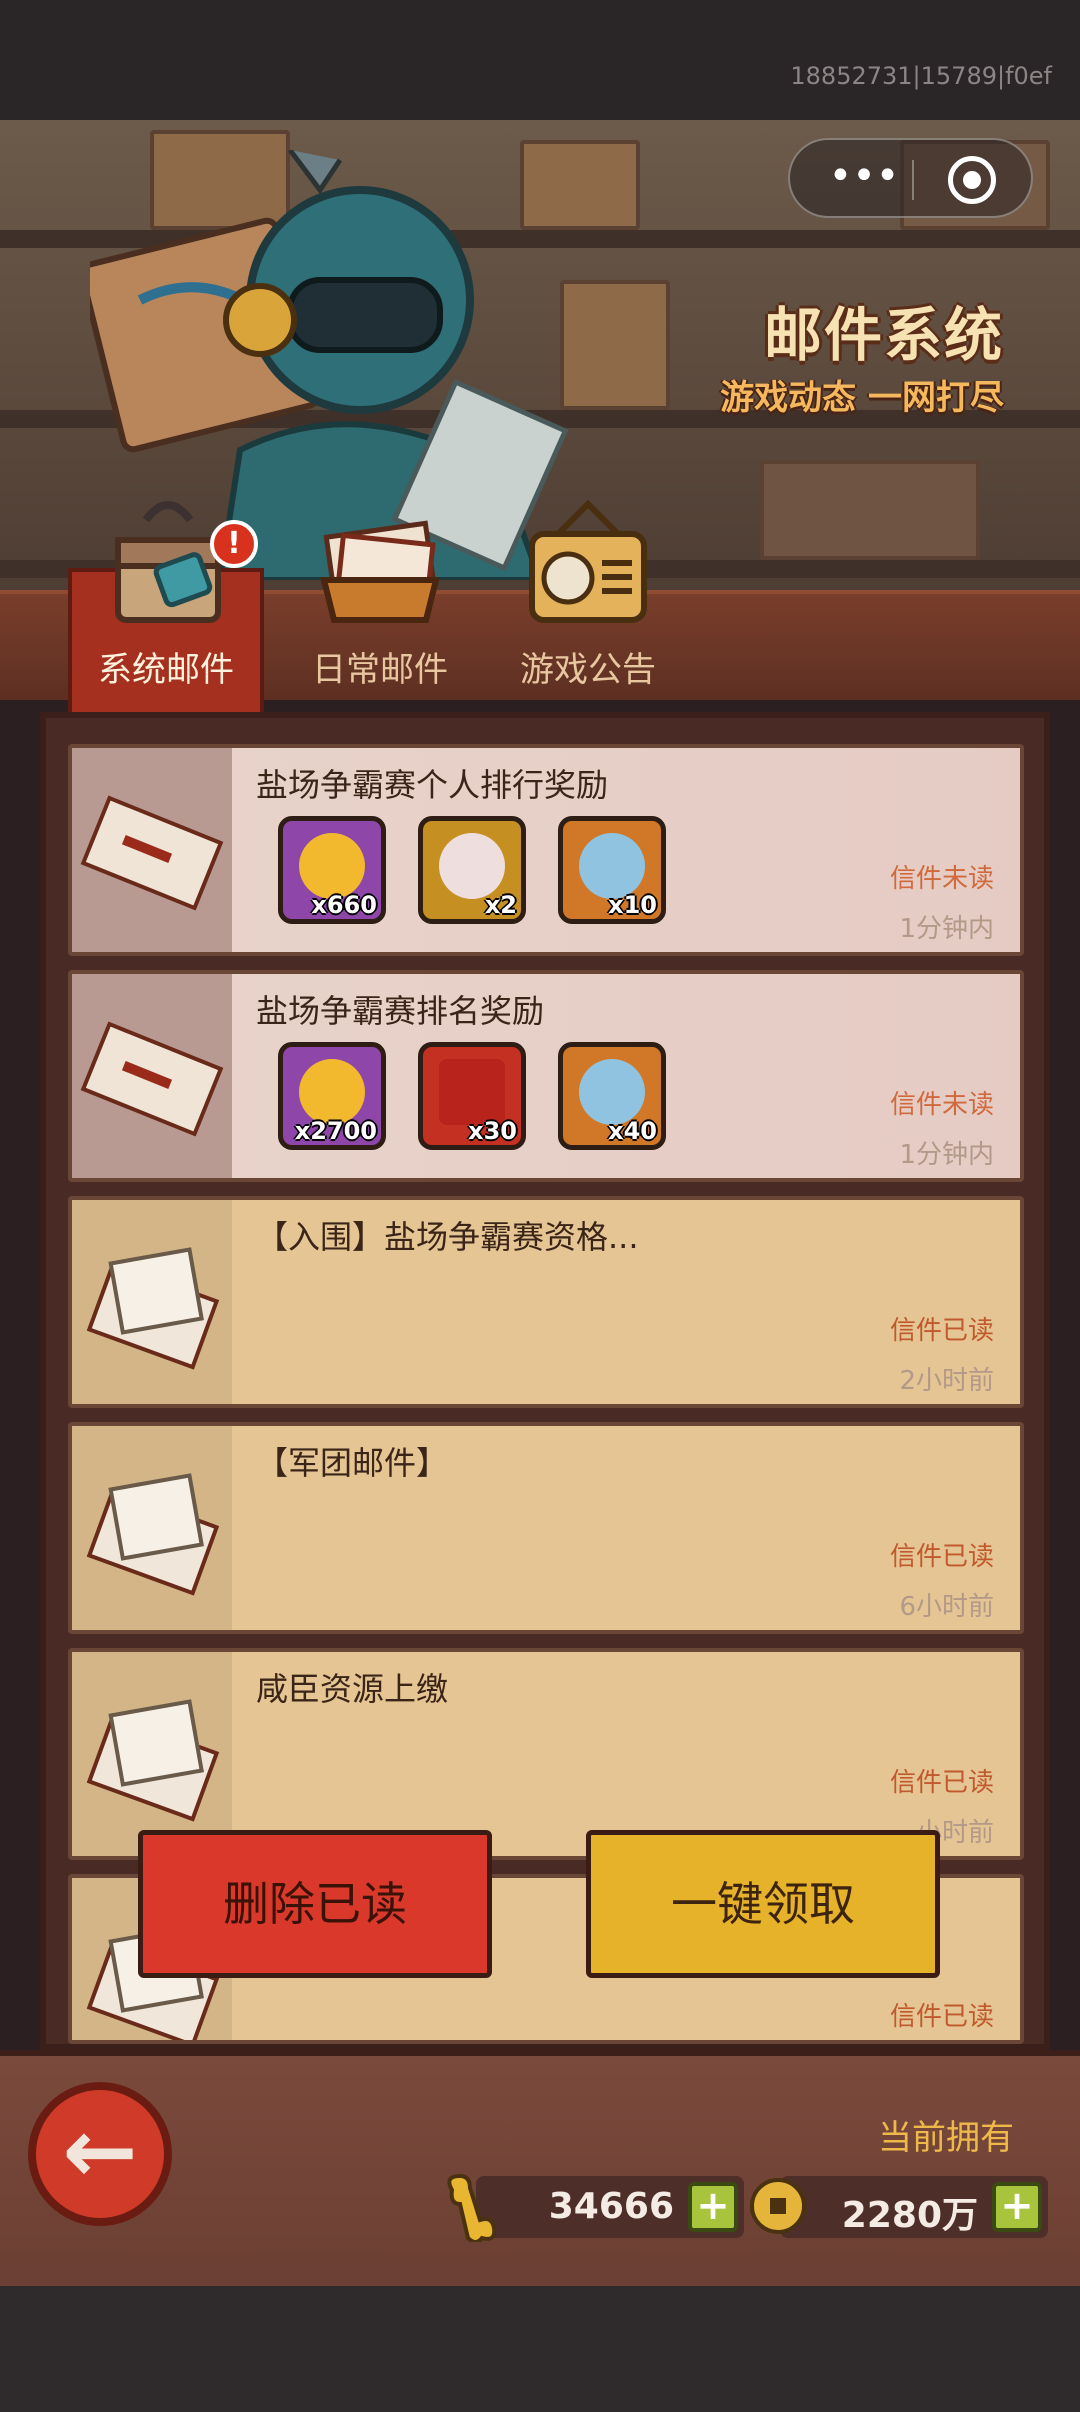  I want to click on back-arrow-icon: ←, so click(100, 2154).